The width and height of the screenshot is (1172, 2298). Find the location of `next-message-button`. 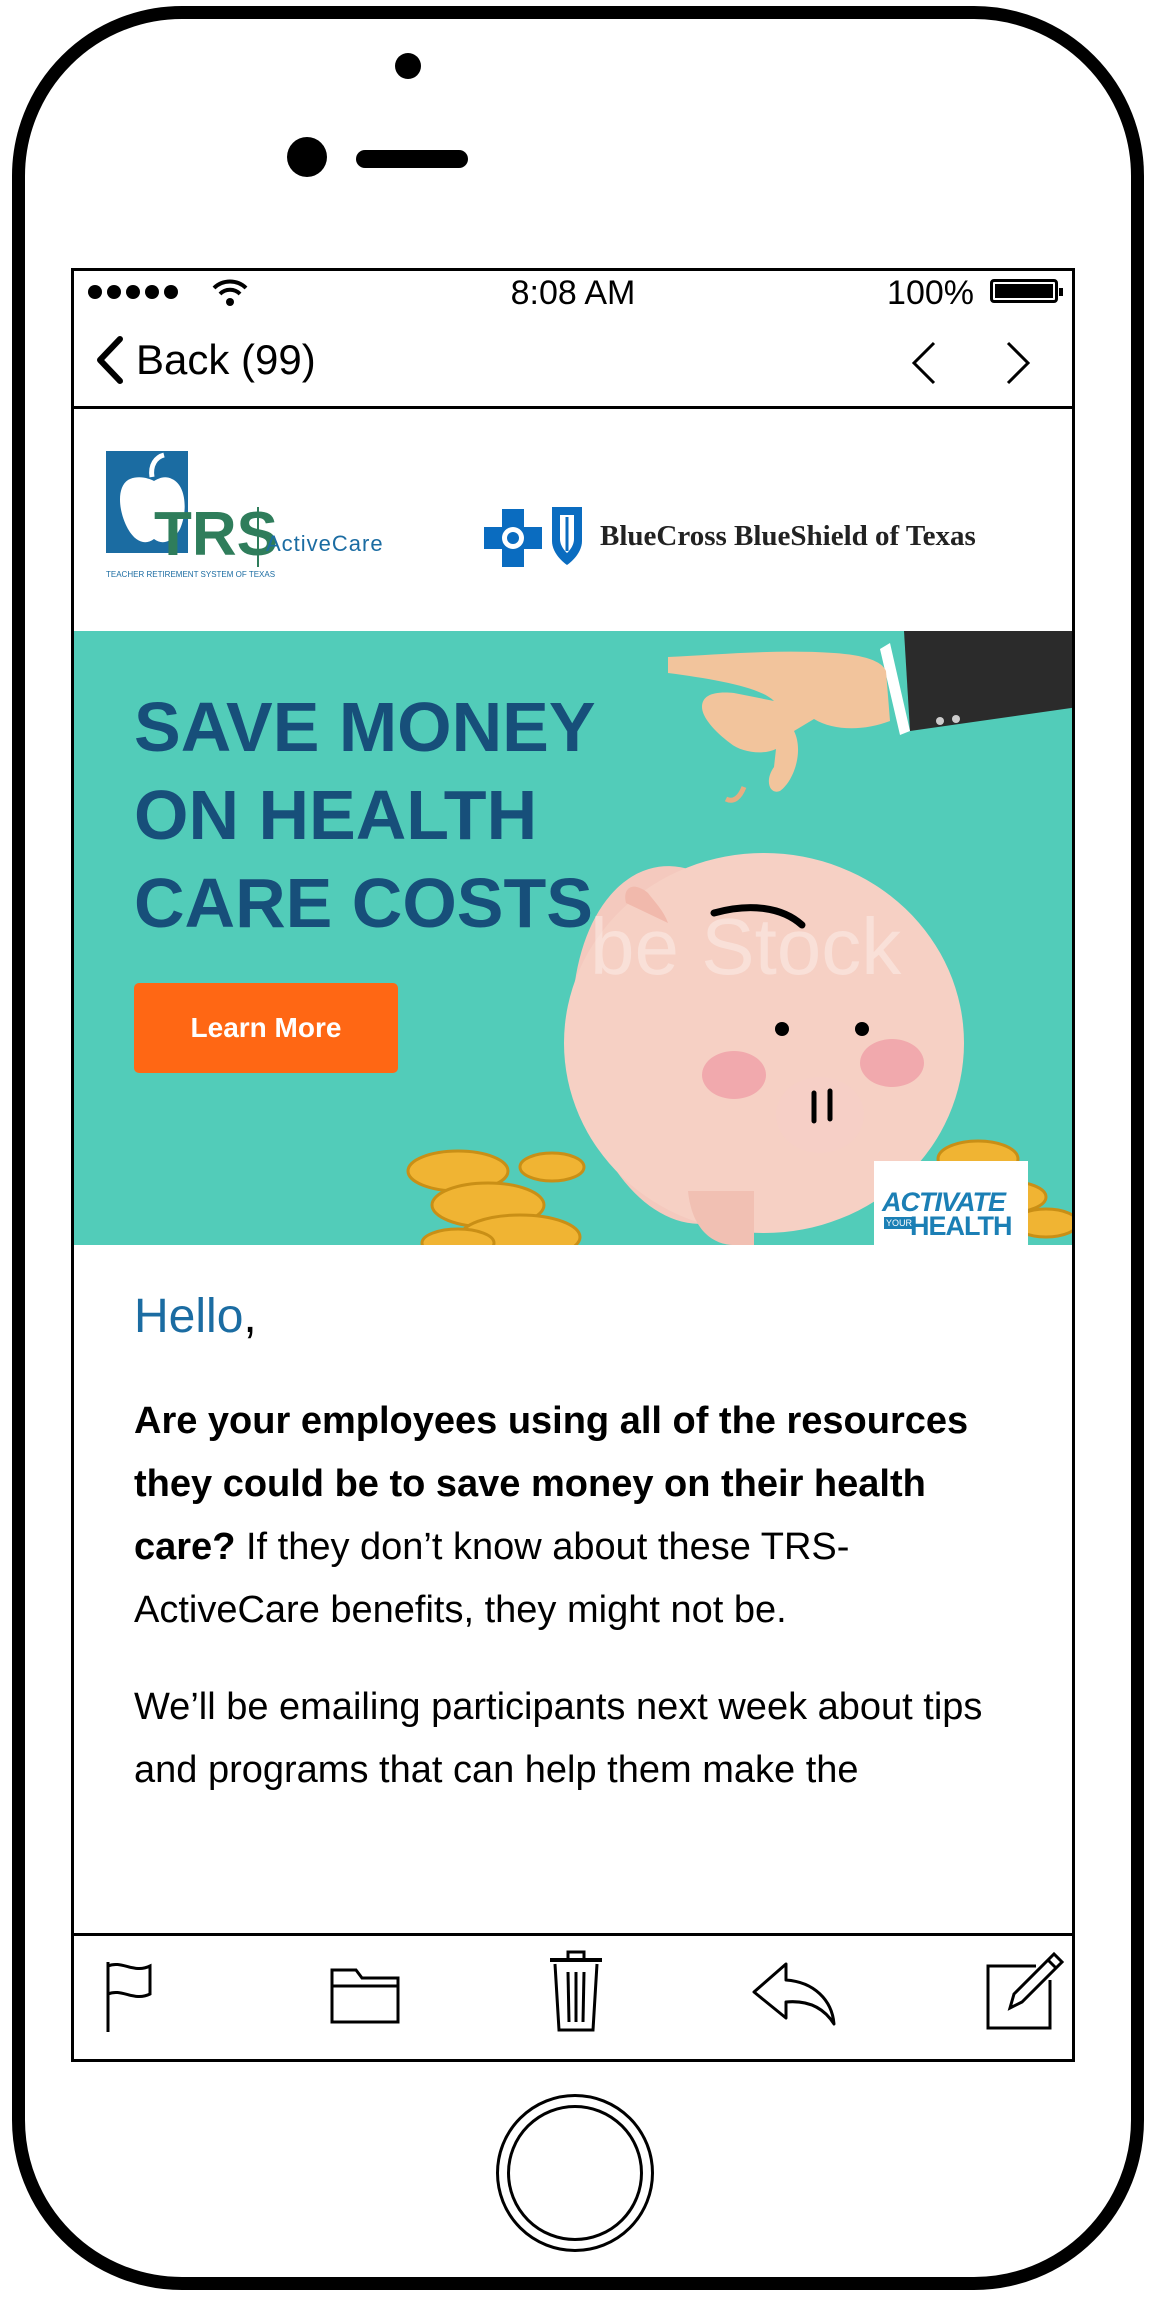

next-message-button is located at coordinates (1019, 363).